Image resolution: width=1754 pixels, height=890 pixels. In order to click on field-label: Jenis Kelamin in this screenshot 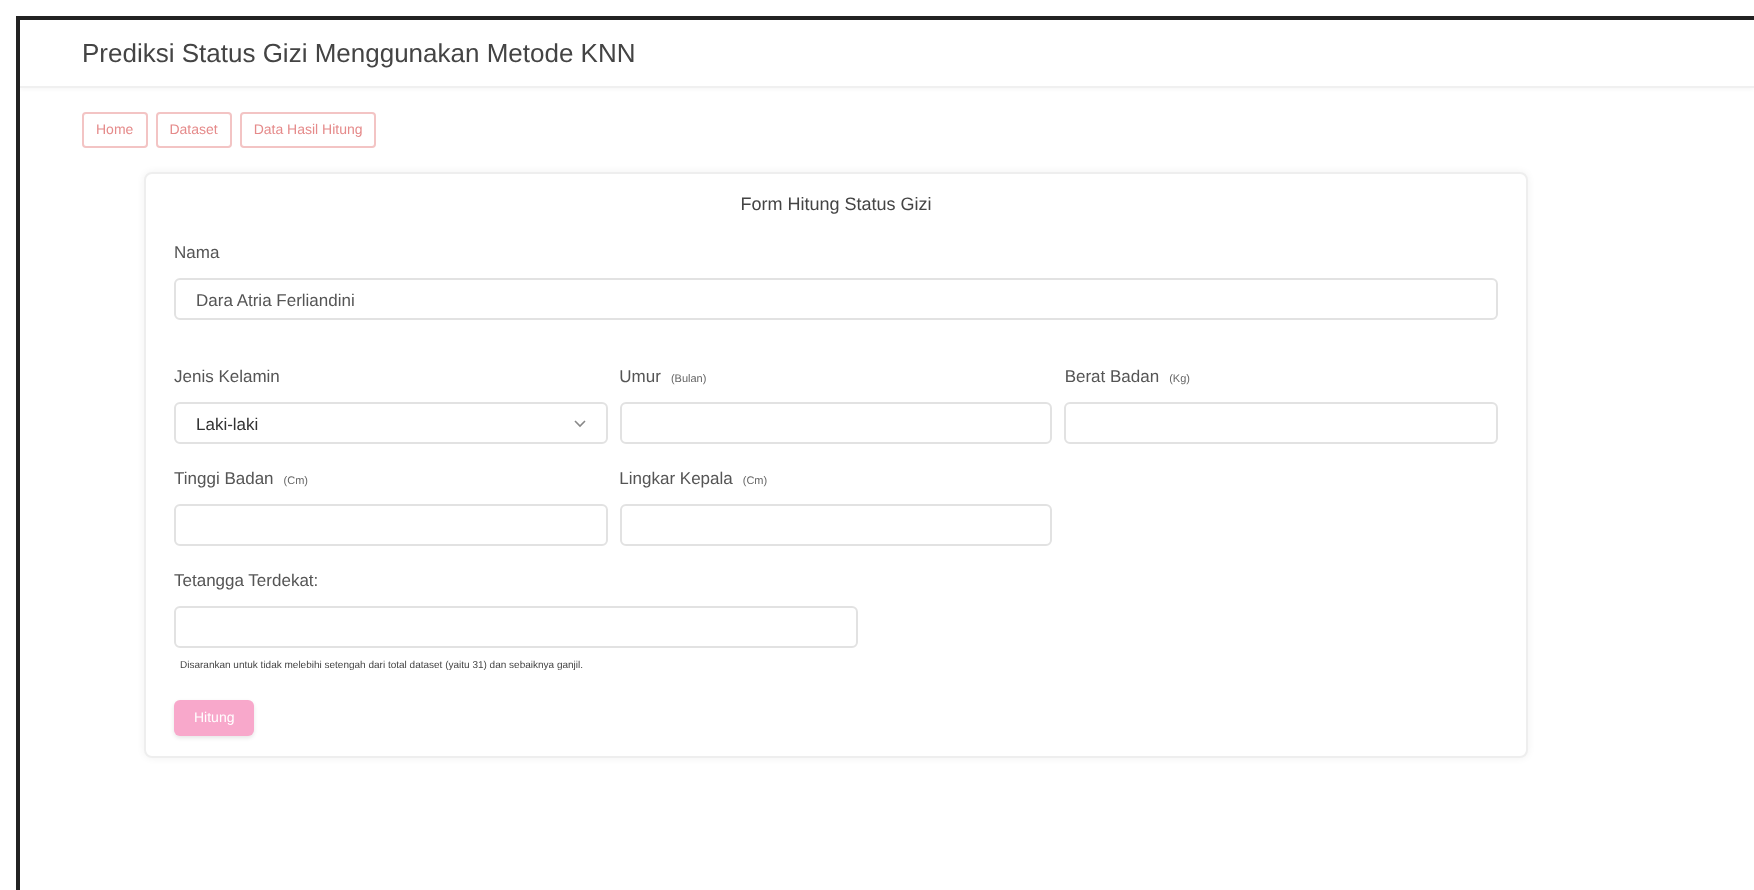, I will do `click(227, 376)`.